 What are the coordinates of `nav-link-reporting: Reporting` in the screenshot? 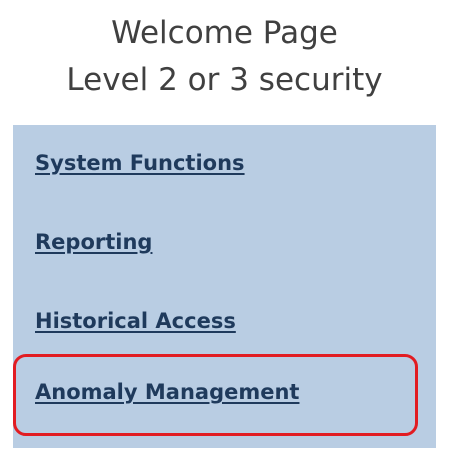 It's located at (93, 242).